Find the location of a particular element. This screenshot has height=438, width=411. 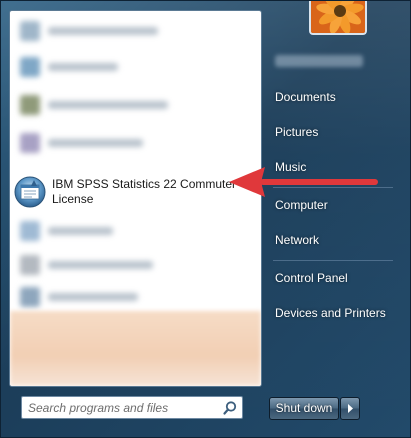

list-item-spss-commuter-license: IBM SPSS Statistics 22 Commuter License is located at coordinates (135, 191).